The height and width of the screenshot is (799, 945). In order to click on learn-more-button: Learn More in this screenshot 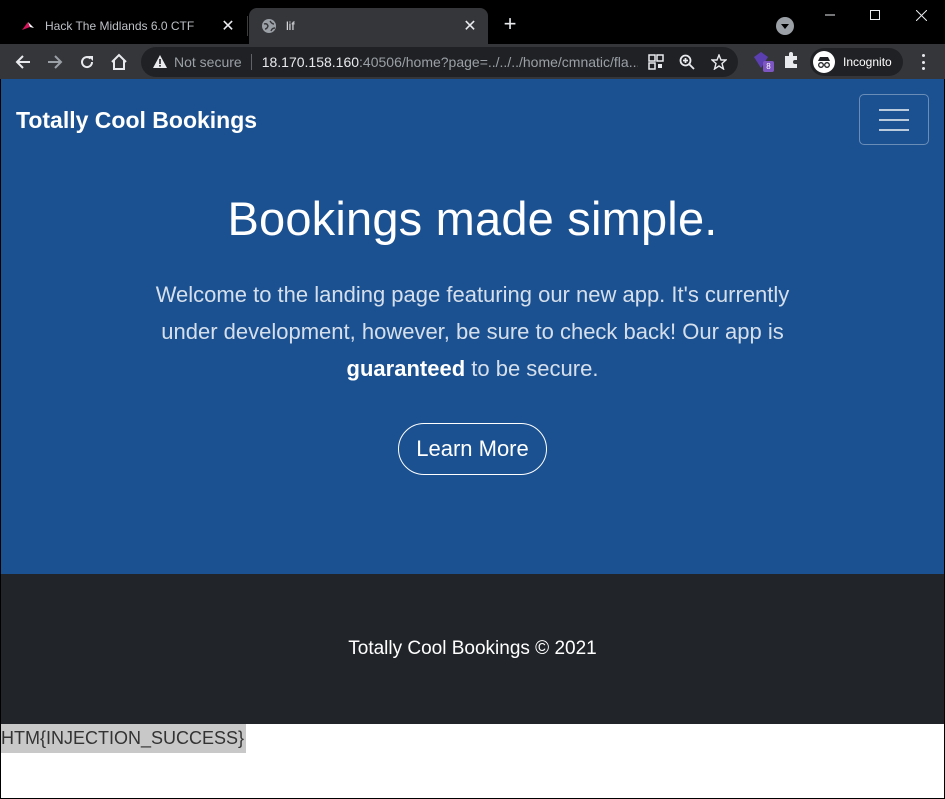, I will do `click(472, 449)`.